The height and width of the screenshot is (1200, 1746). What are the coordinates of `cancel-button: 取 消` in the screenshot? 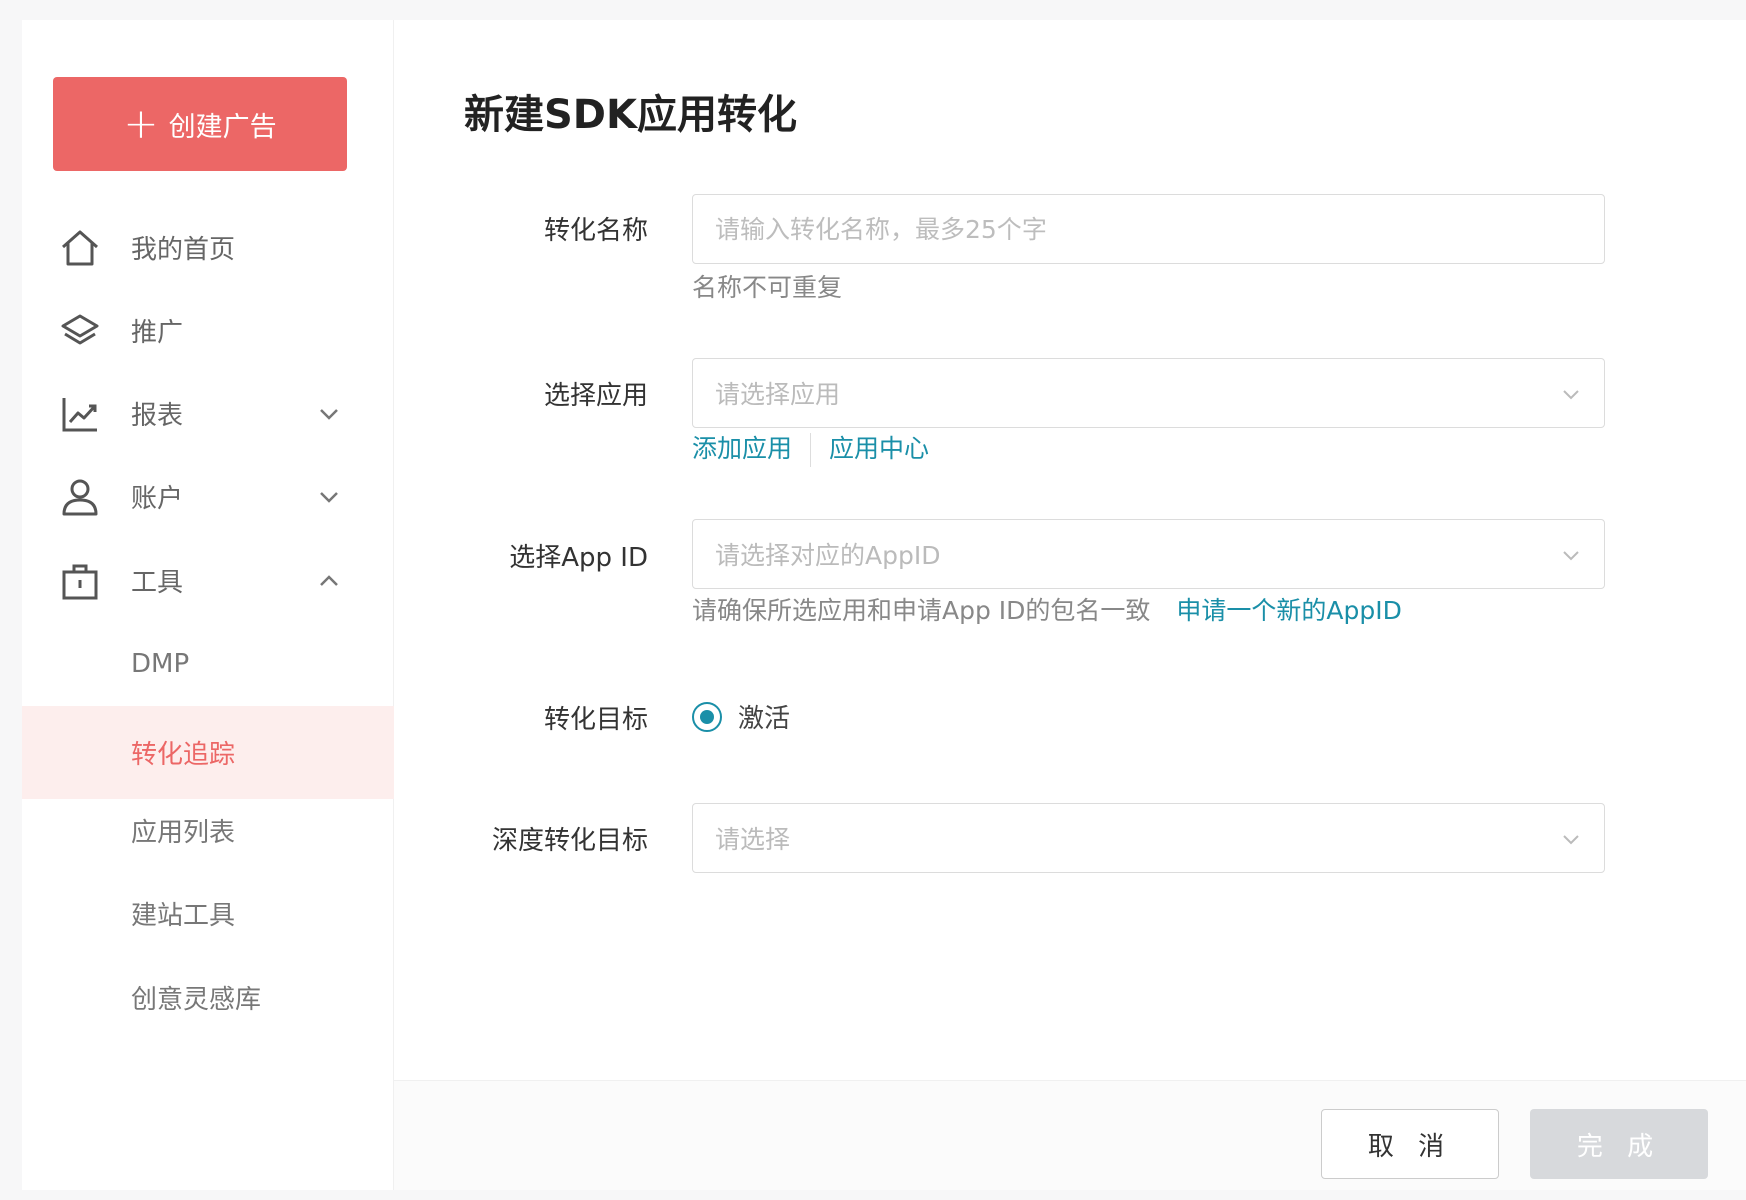 It's located at (1410, 1144).